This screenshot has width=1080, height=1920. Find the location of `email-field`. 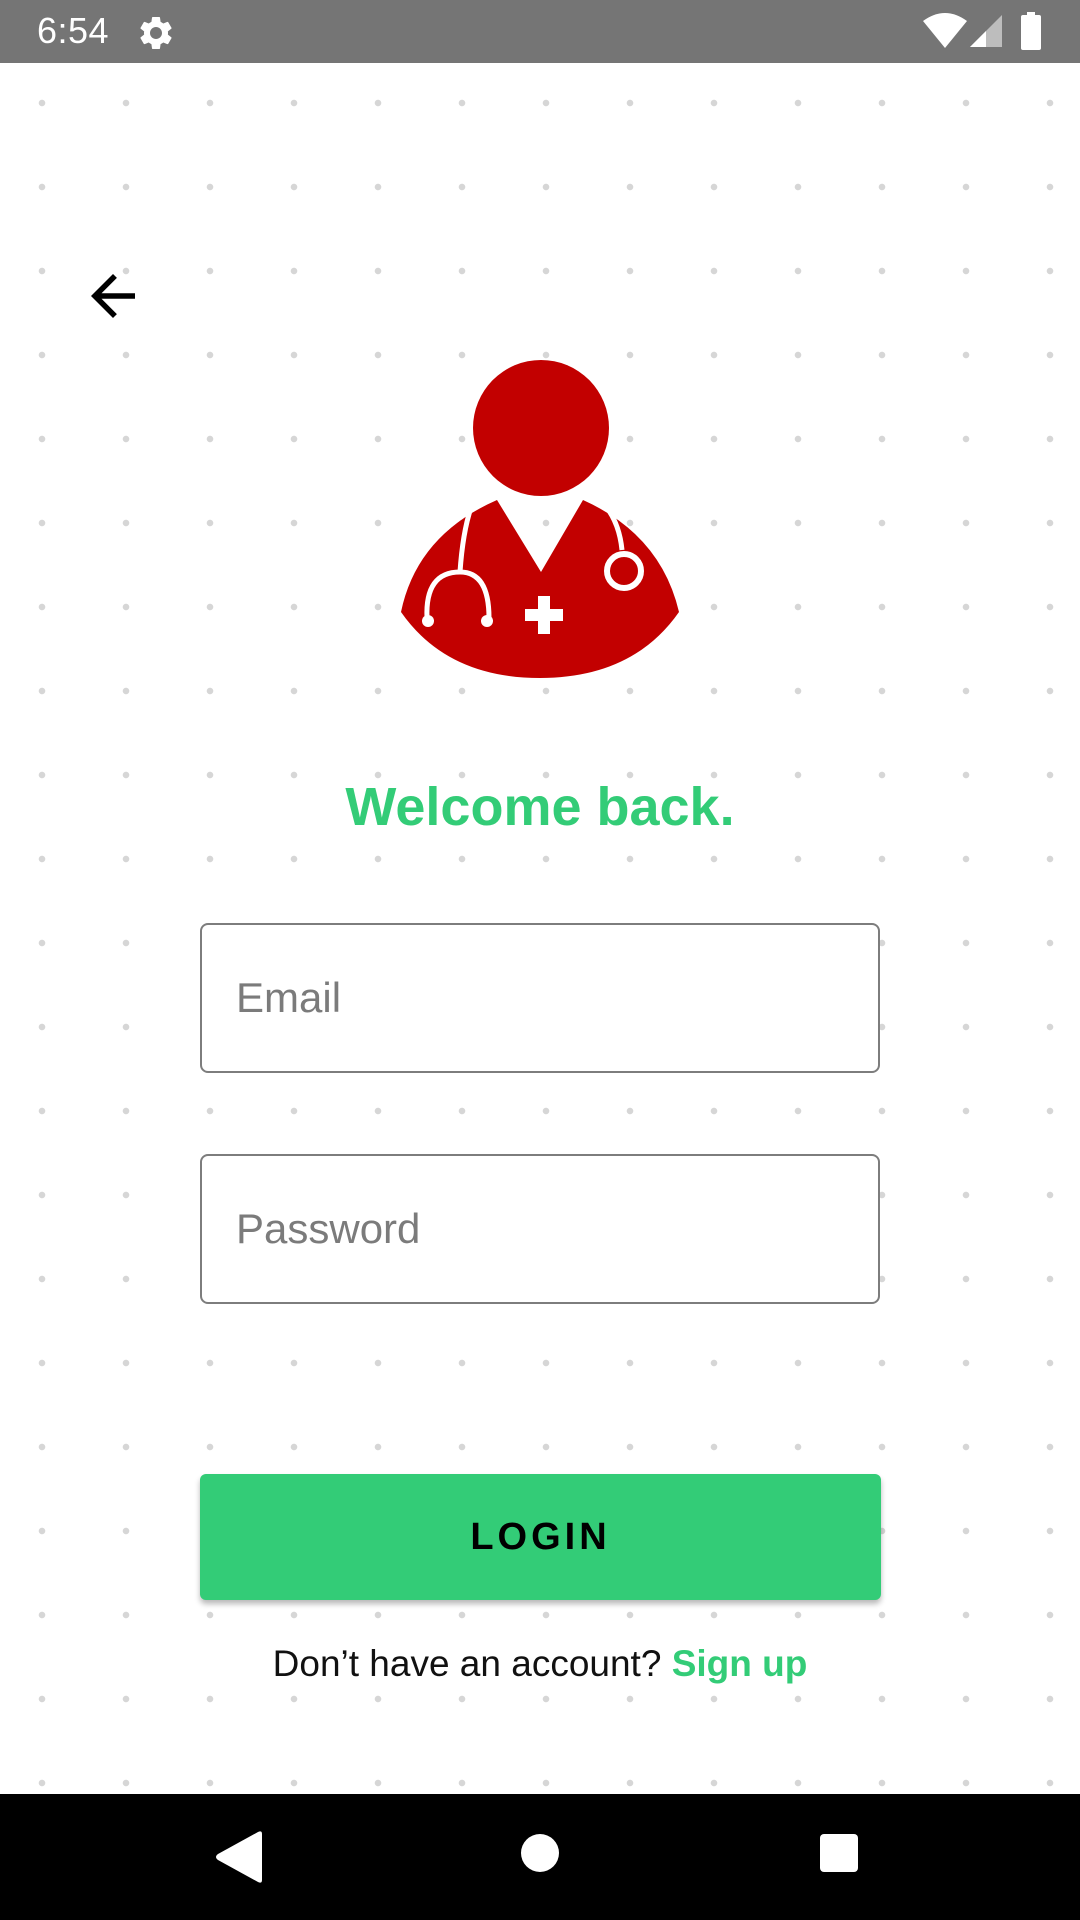

email-field is located at coordinates (540, 998).